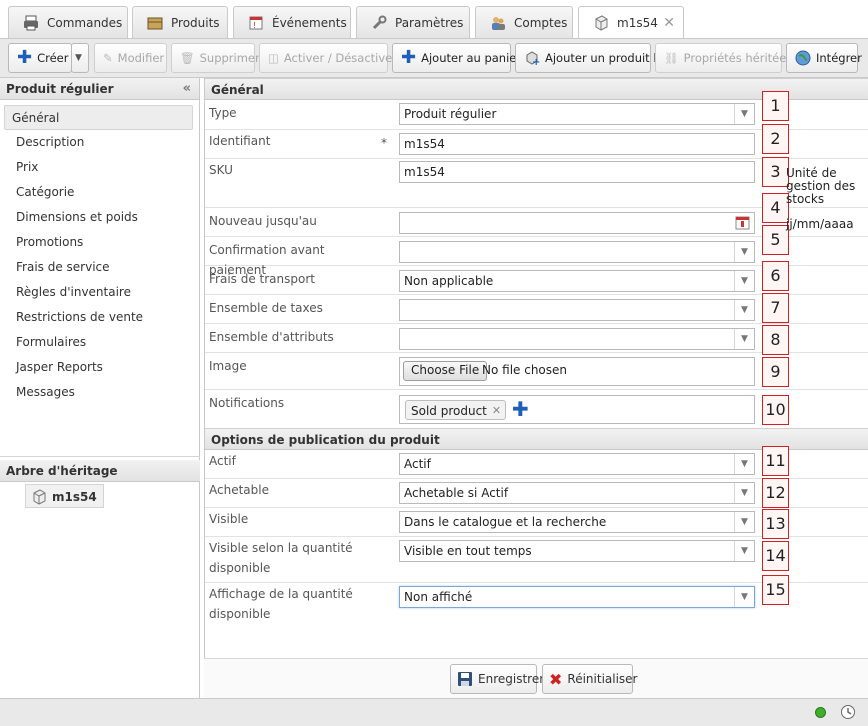 The image size is (868, 726). What do you see at coordinates (98, 117) in the screenshot?
I see `nav-item-general: Général` at bounding box center [98, 117].